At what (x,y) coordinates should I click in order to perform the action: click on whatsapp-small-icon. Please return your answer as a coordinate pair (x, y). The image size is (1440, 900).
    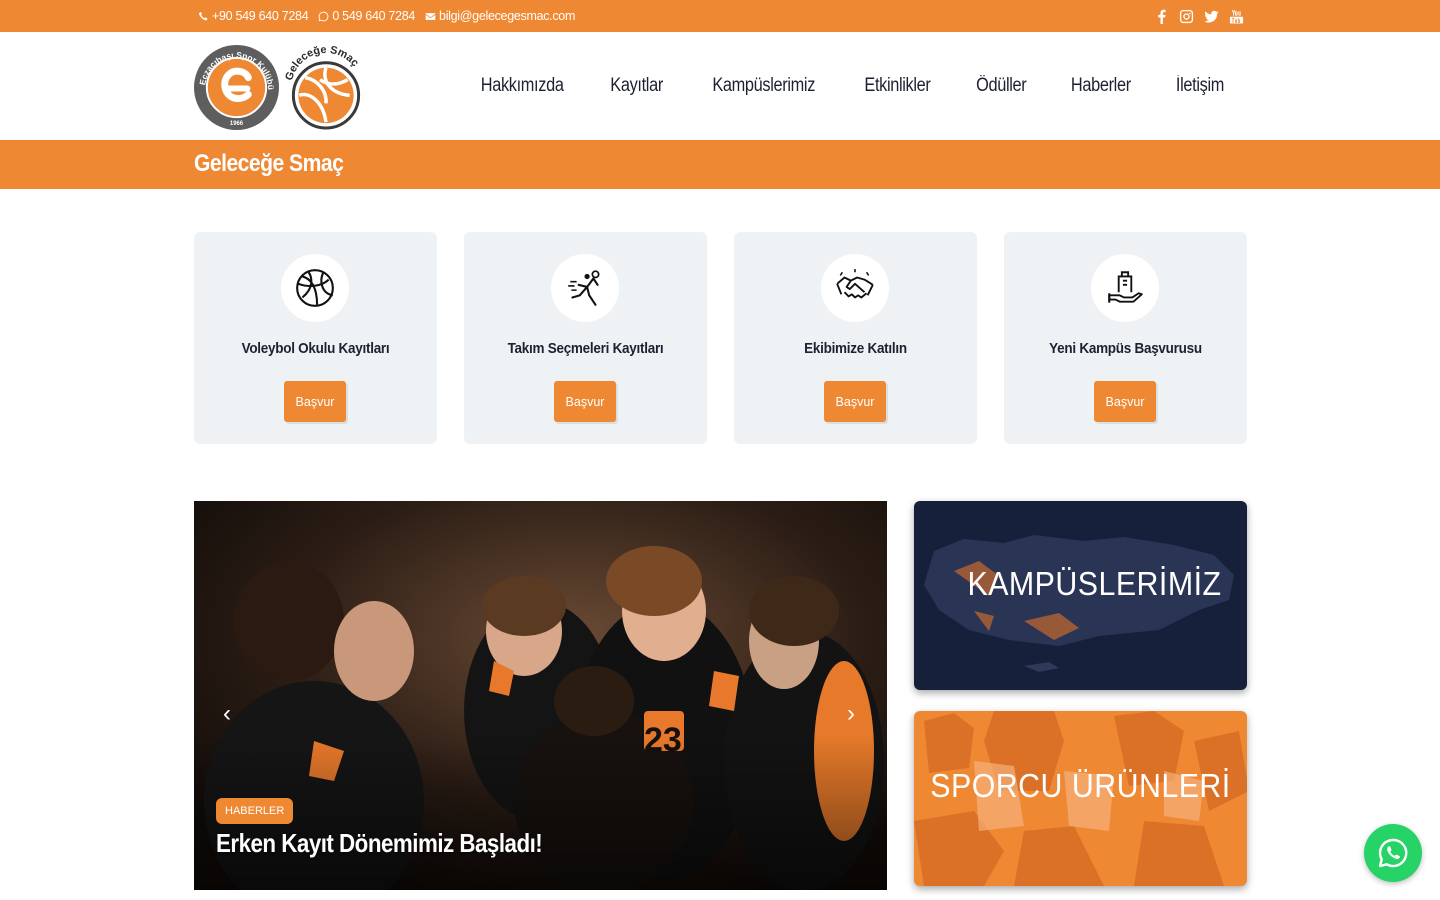
    Looking at the image, I should click on (324, 16).